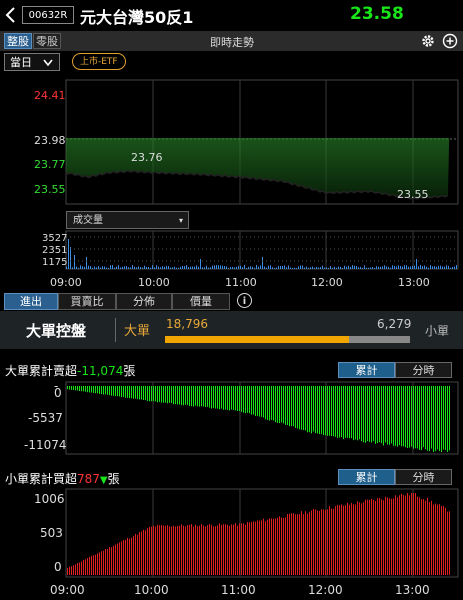 The image size is (463, 600). I want to click on price-label-mid: 23.77, so click(50, 164).